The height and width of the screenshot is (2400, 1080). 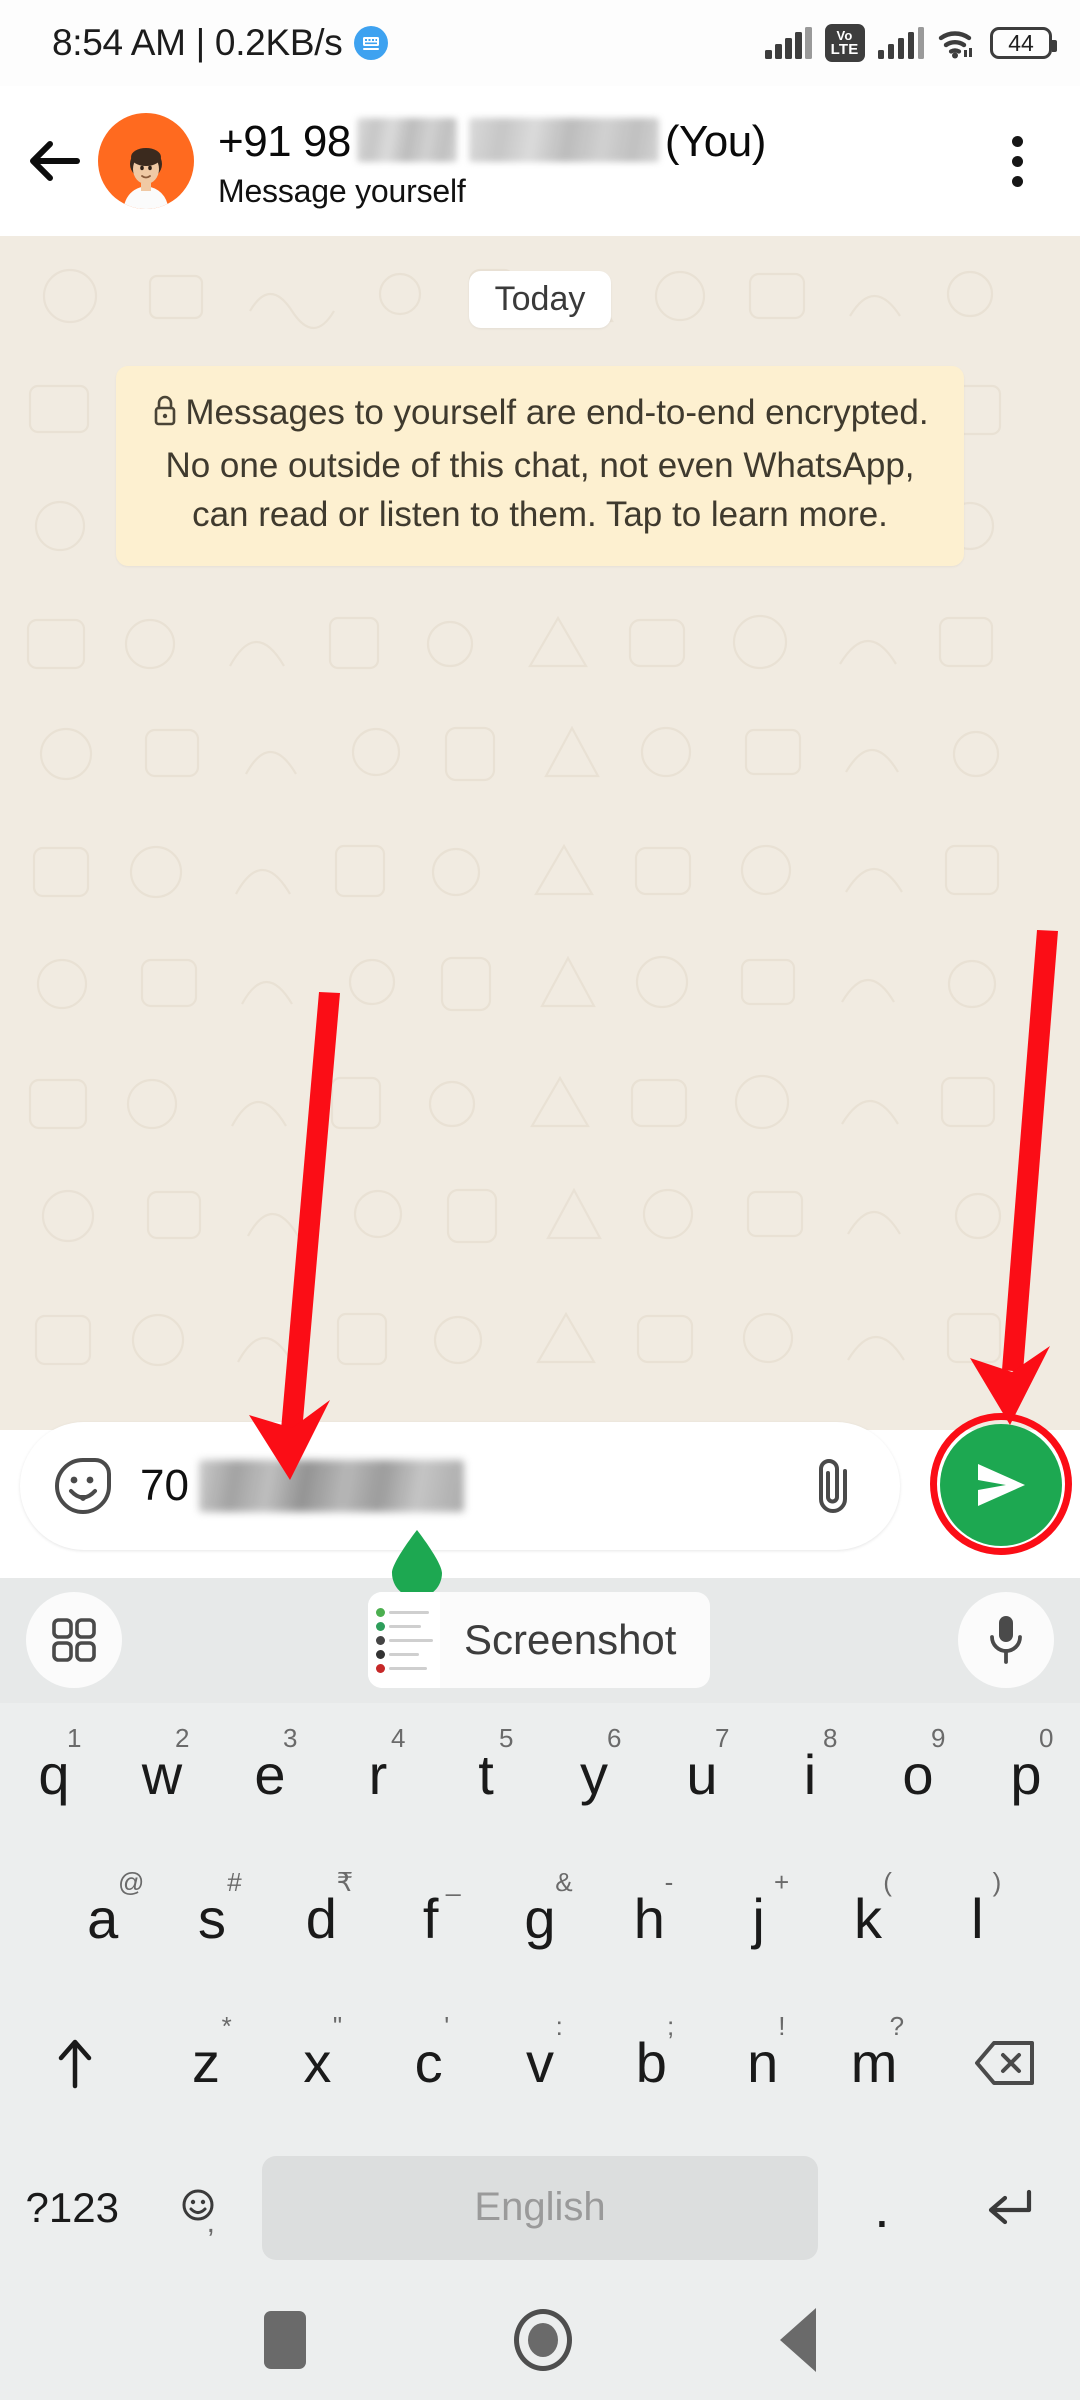 I want to click on keyboard-row-4: ?123 , English ., so click(x=540, y=2207).